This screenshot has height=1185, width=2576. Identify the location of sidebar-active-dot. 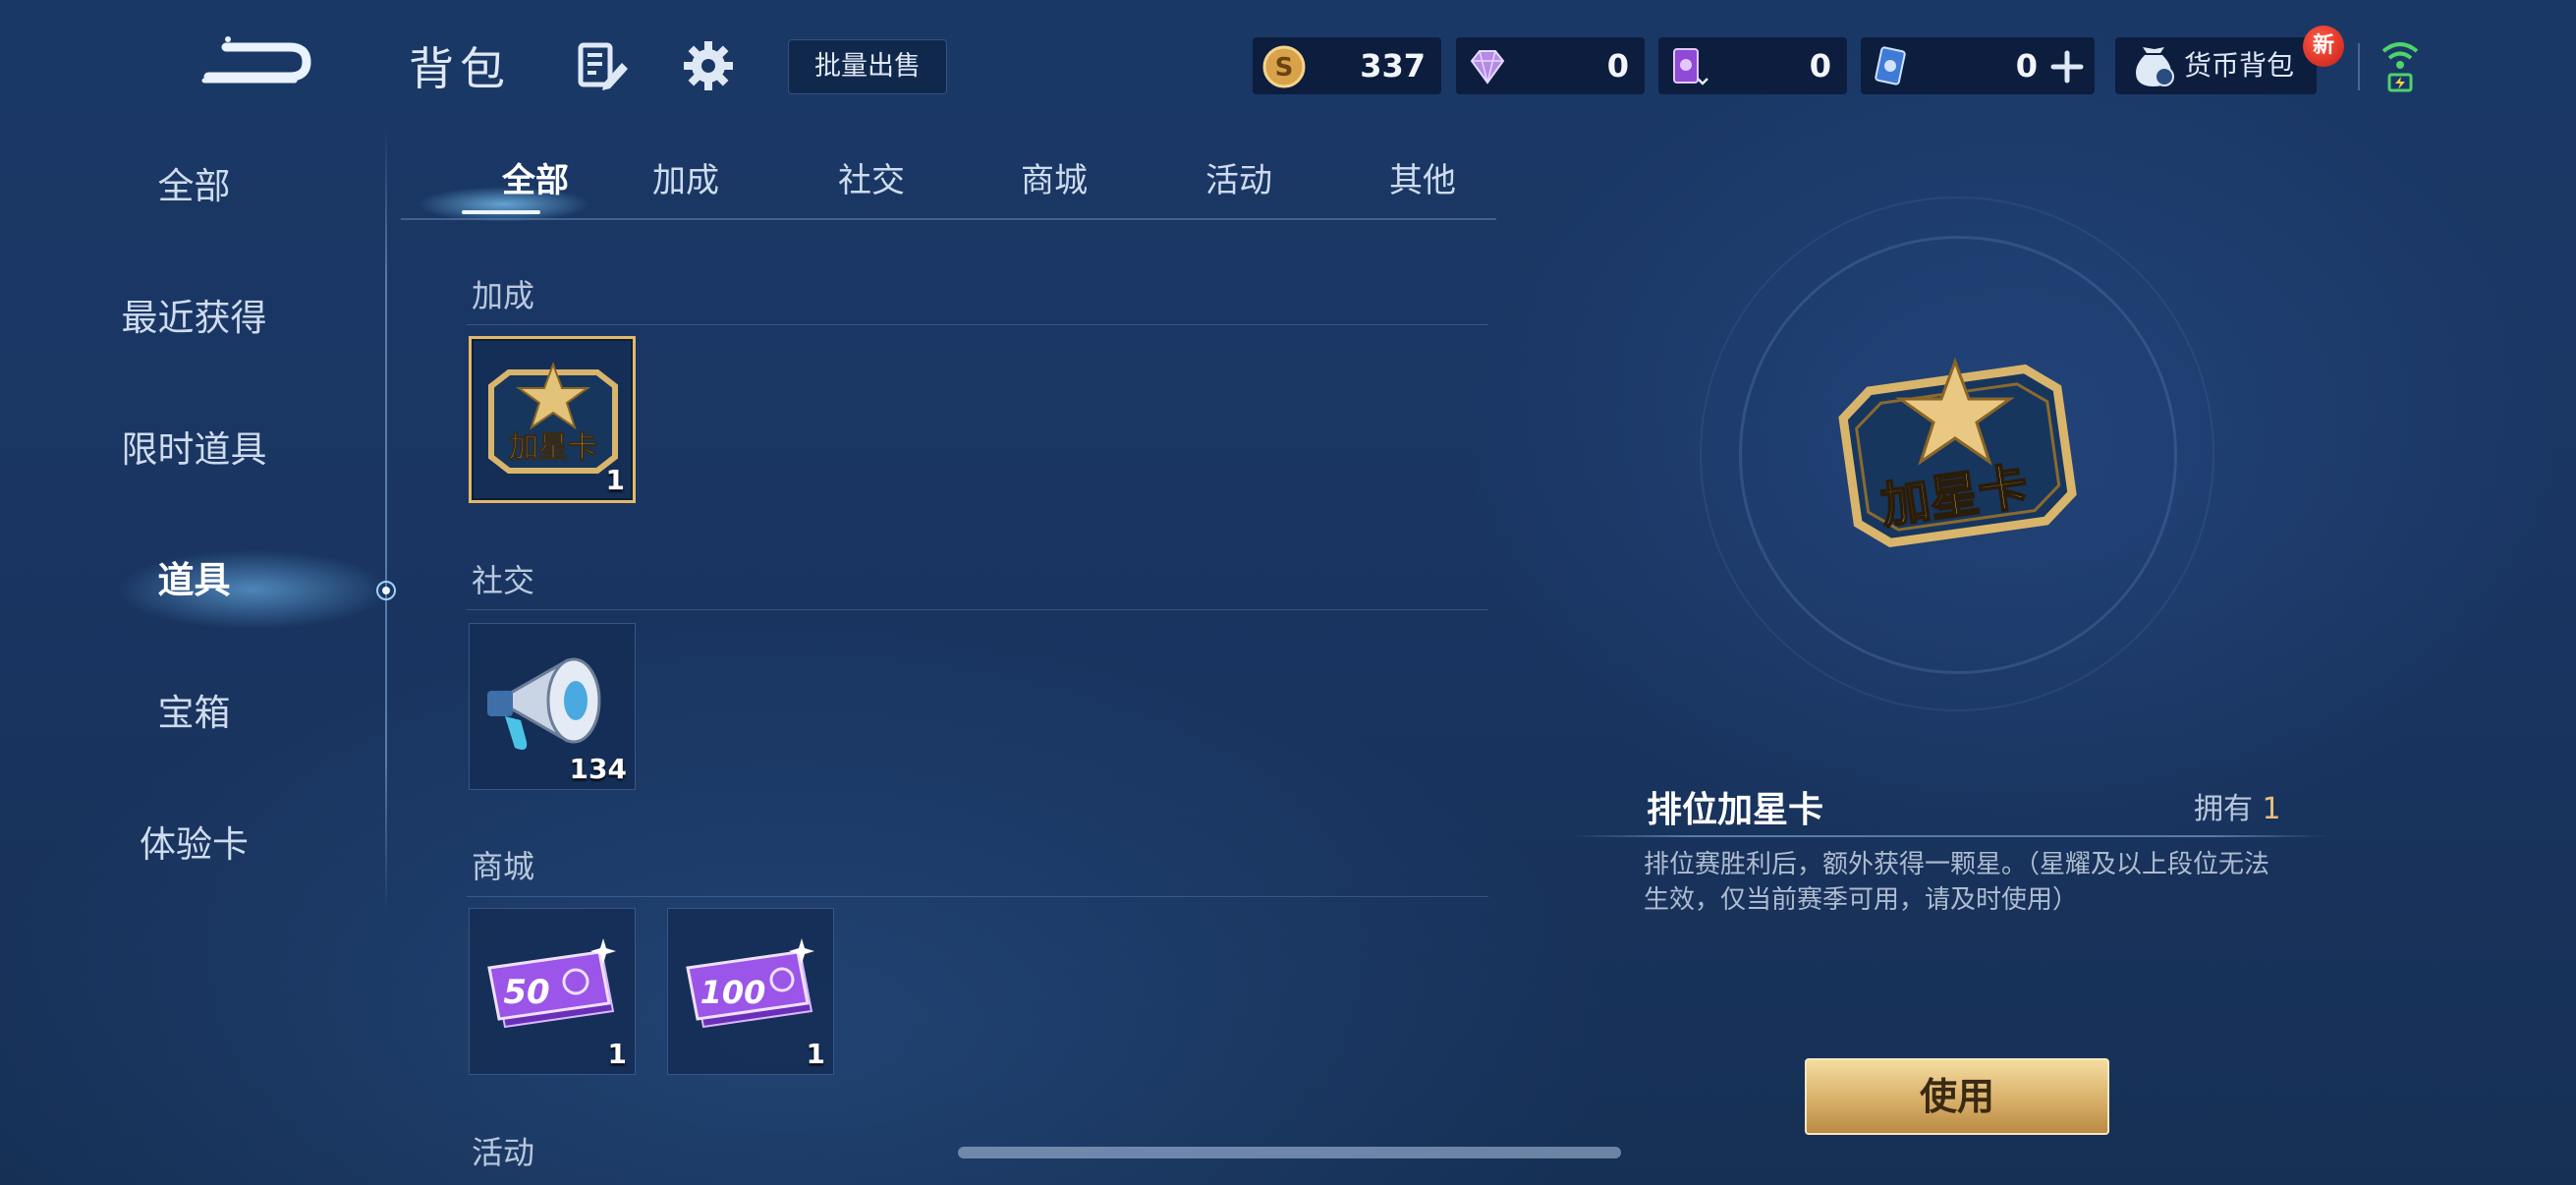
(386, 591).